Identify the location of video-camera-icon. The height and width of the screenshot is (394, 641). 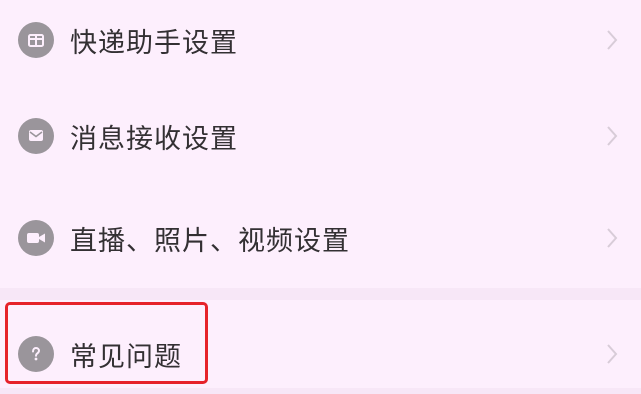
(36, 238).